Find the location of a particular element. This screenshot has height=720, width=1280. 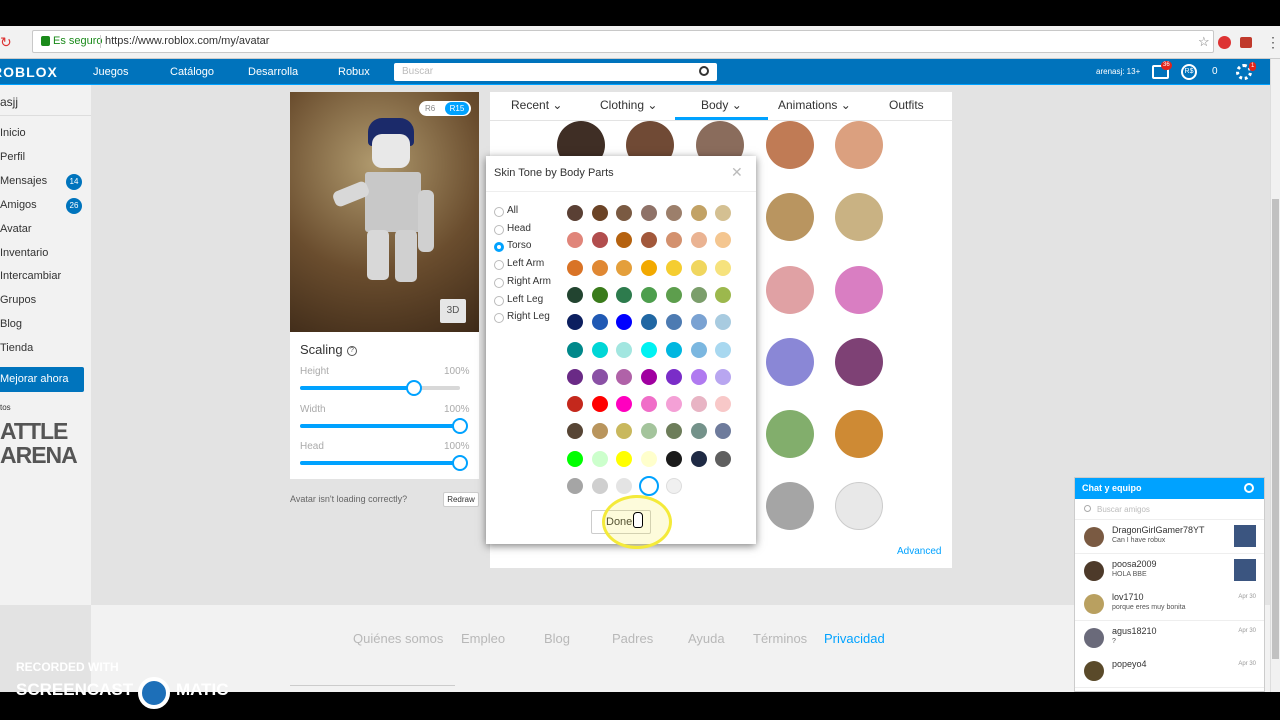

sidebar-item-grupos: Grupos is located at coordinates (18, 300).